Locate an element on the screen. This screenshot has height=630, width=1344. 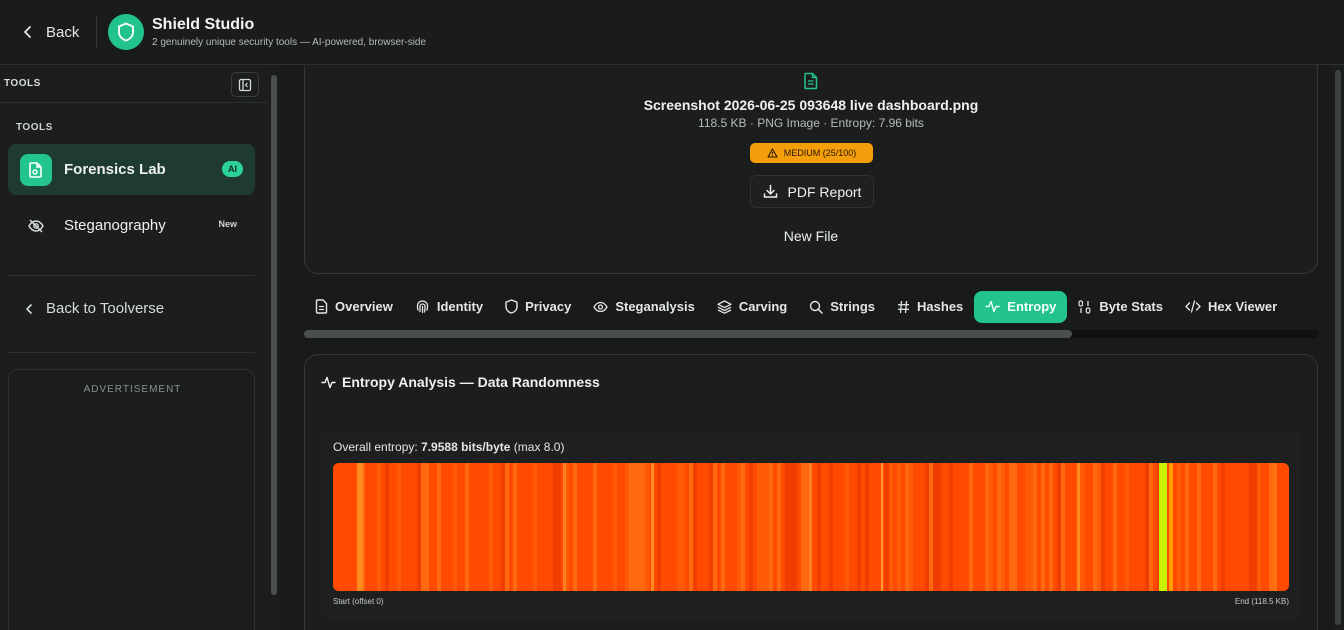
back-to-toolverse-label: Back to Toolverse is located at coordinates (105, 308).